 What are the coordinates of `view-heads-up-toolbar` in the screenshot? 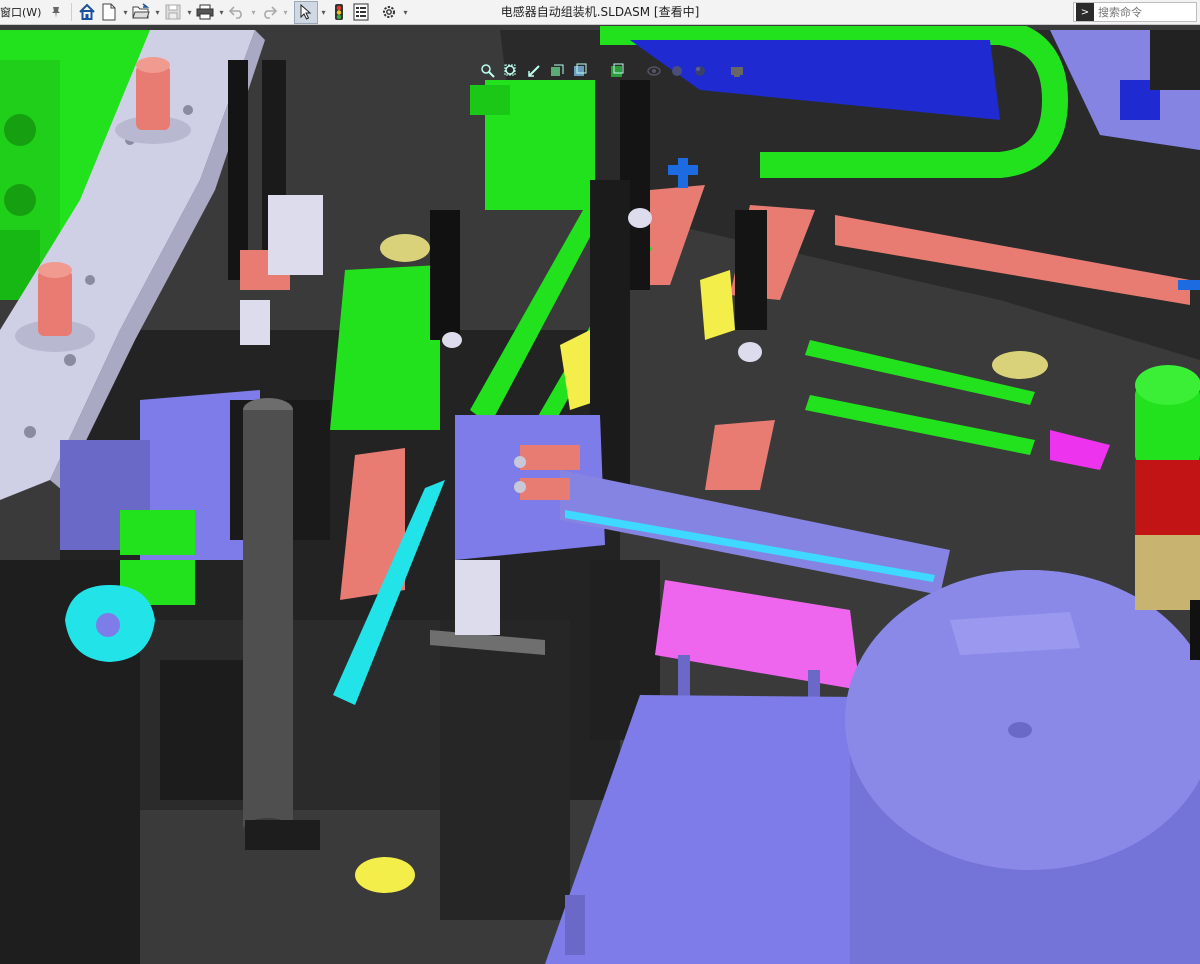 It's located at (612, 71).